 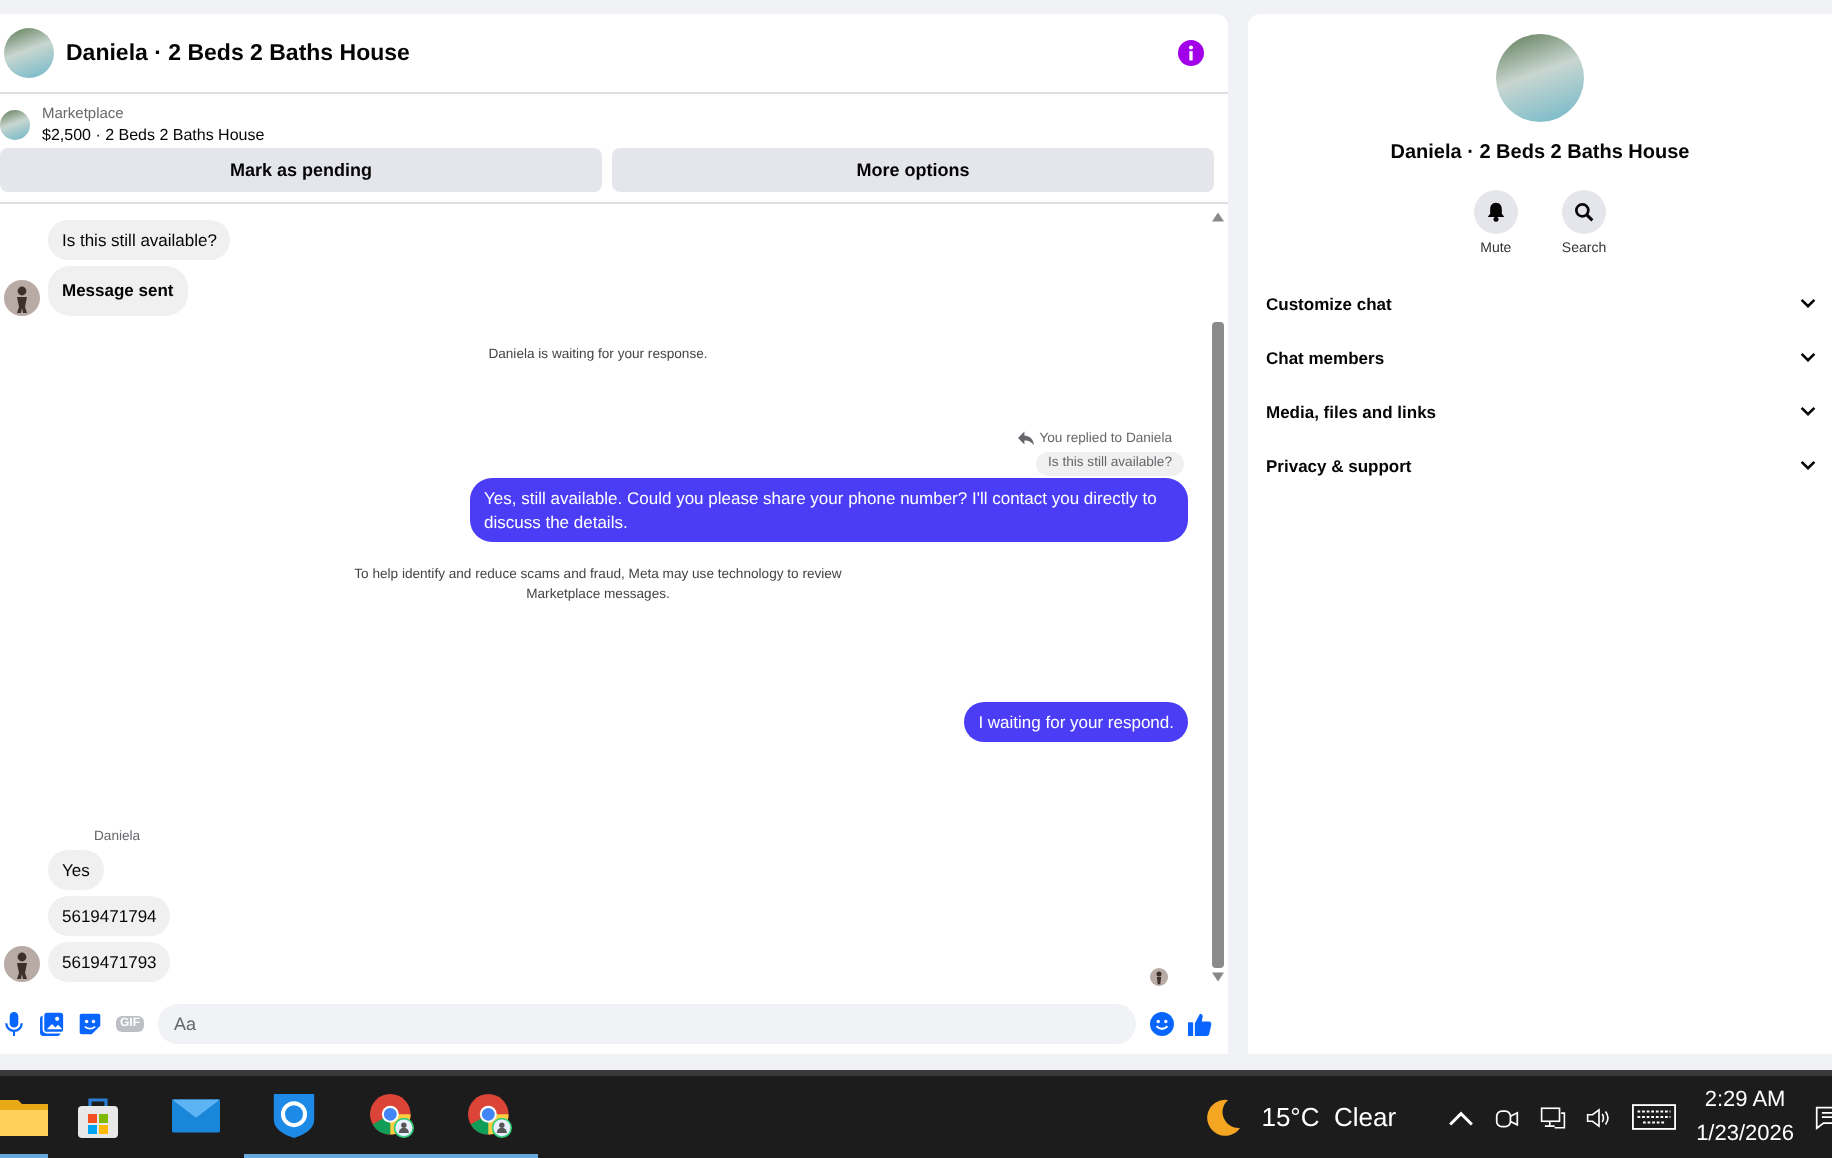 What do you see at coordinates (1221, 1117) in the screenshot?
I see `moon-icon` at bounding box center [1221, 1117].